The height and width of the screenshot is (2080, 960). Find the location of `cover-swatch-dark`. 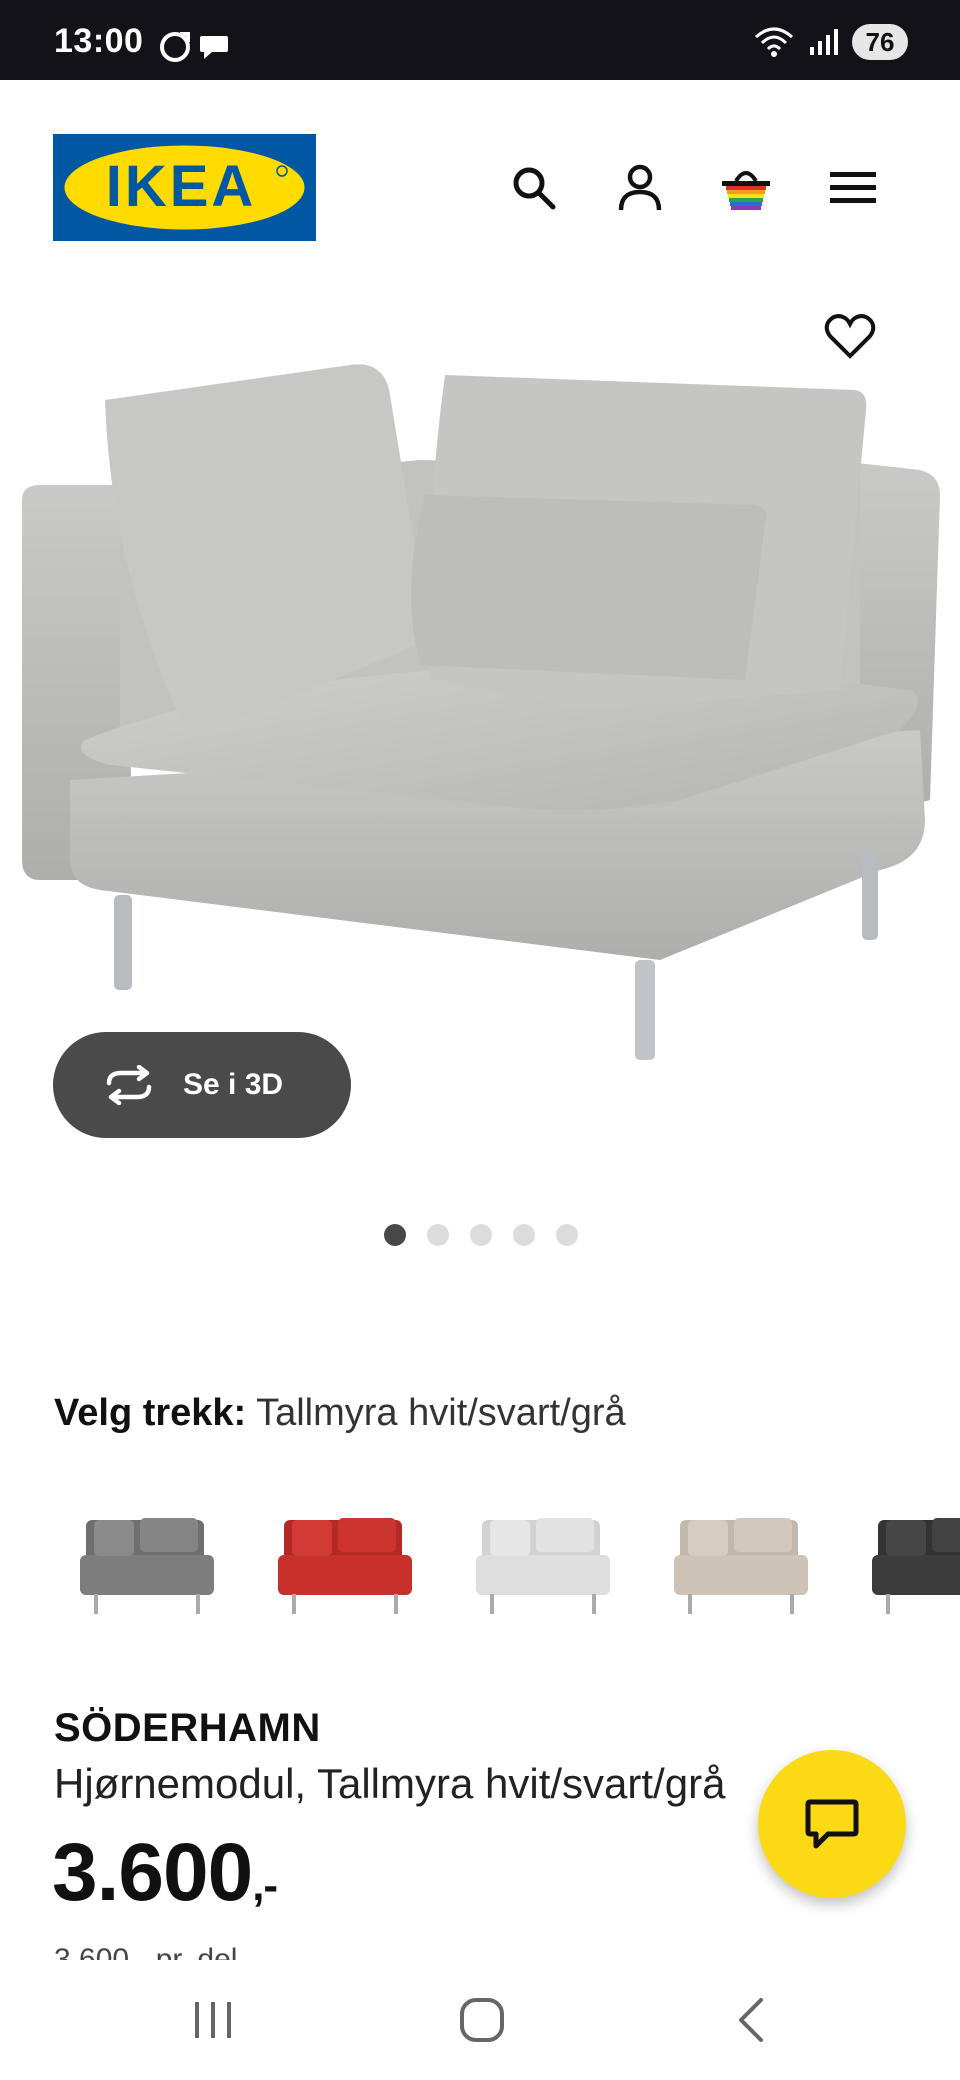

cover-swatch-dark is located at coordinates (912, 1565).